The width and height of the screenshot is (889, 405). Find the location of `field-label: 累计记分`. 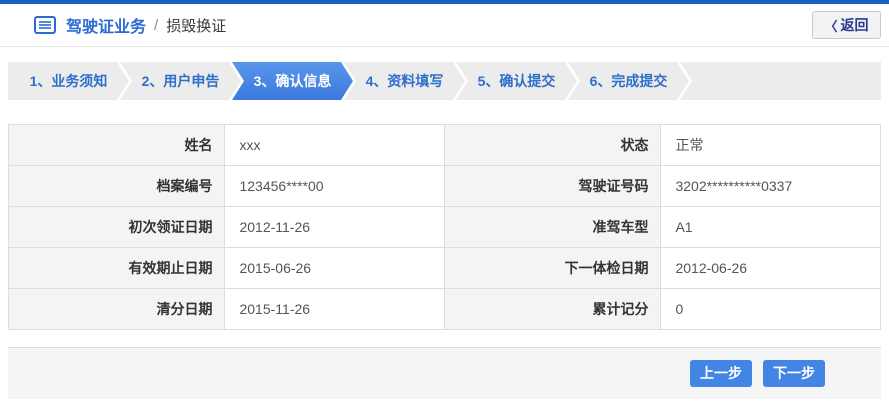

field-label: 累计记分 is located at coordinates (552, 309).